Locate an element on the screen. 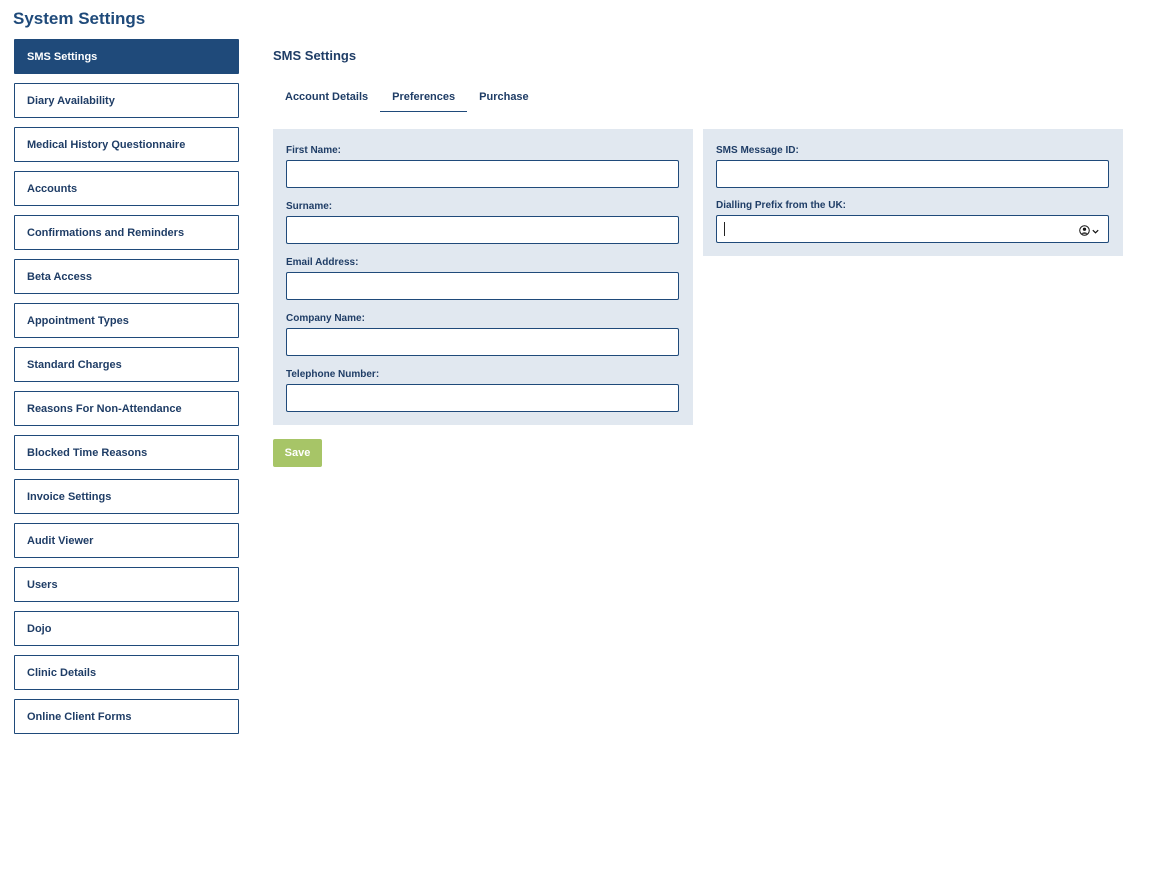  select-icons is located at coordinates (1089, 232).